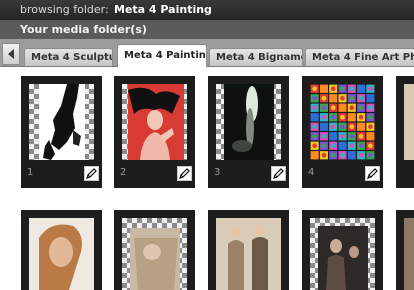 The width and height of the screenshot is (414, 290). Describe the element at coordinates (217, 172) in the screenshot. I see `thumbnail-number: 3` at that location.